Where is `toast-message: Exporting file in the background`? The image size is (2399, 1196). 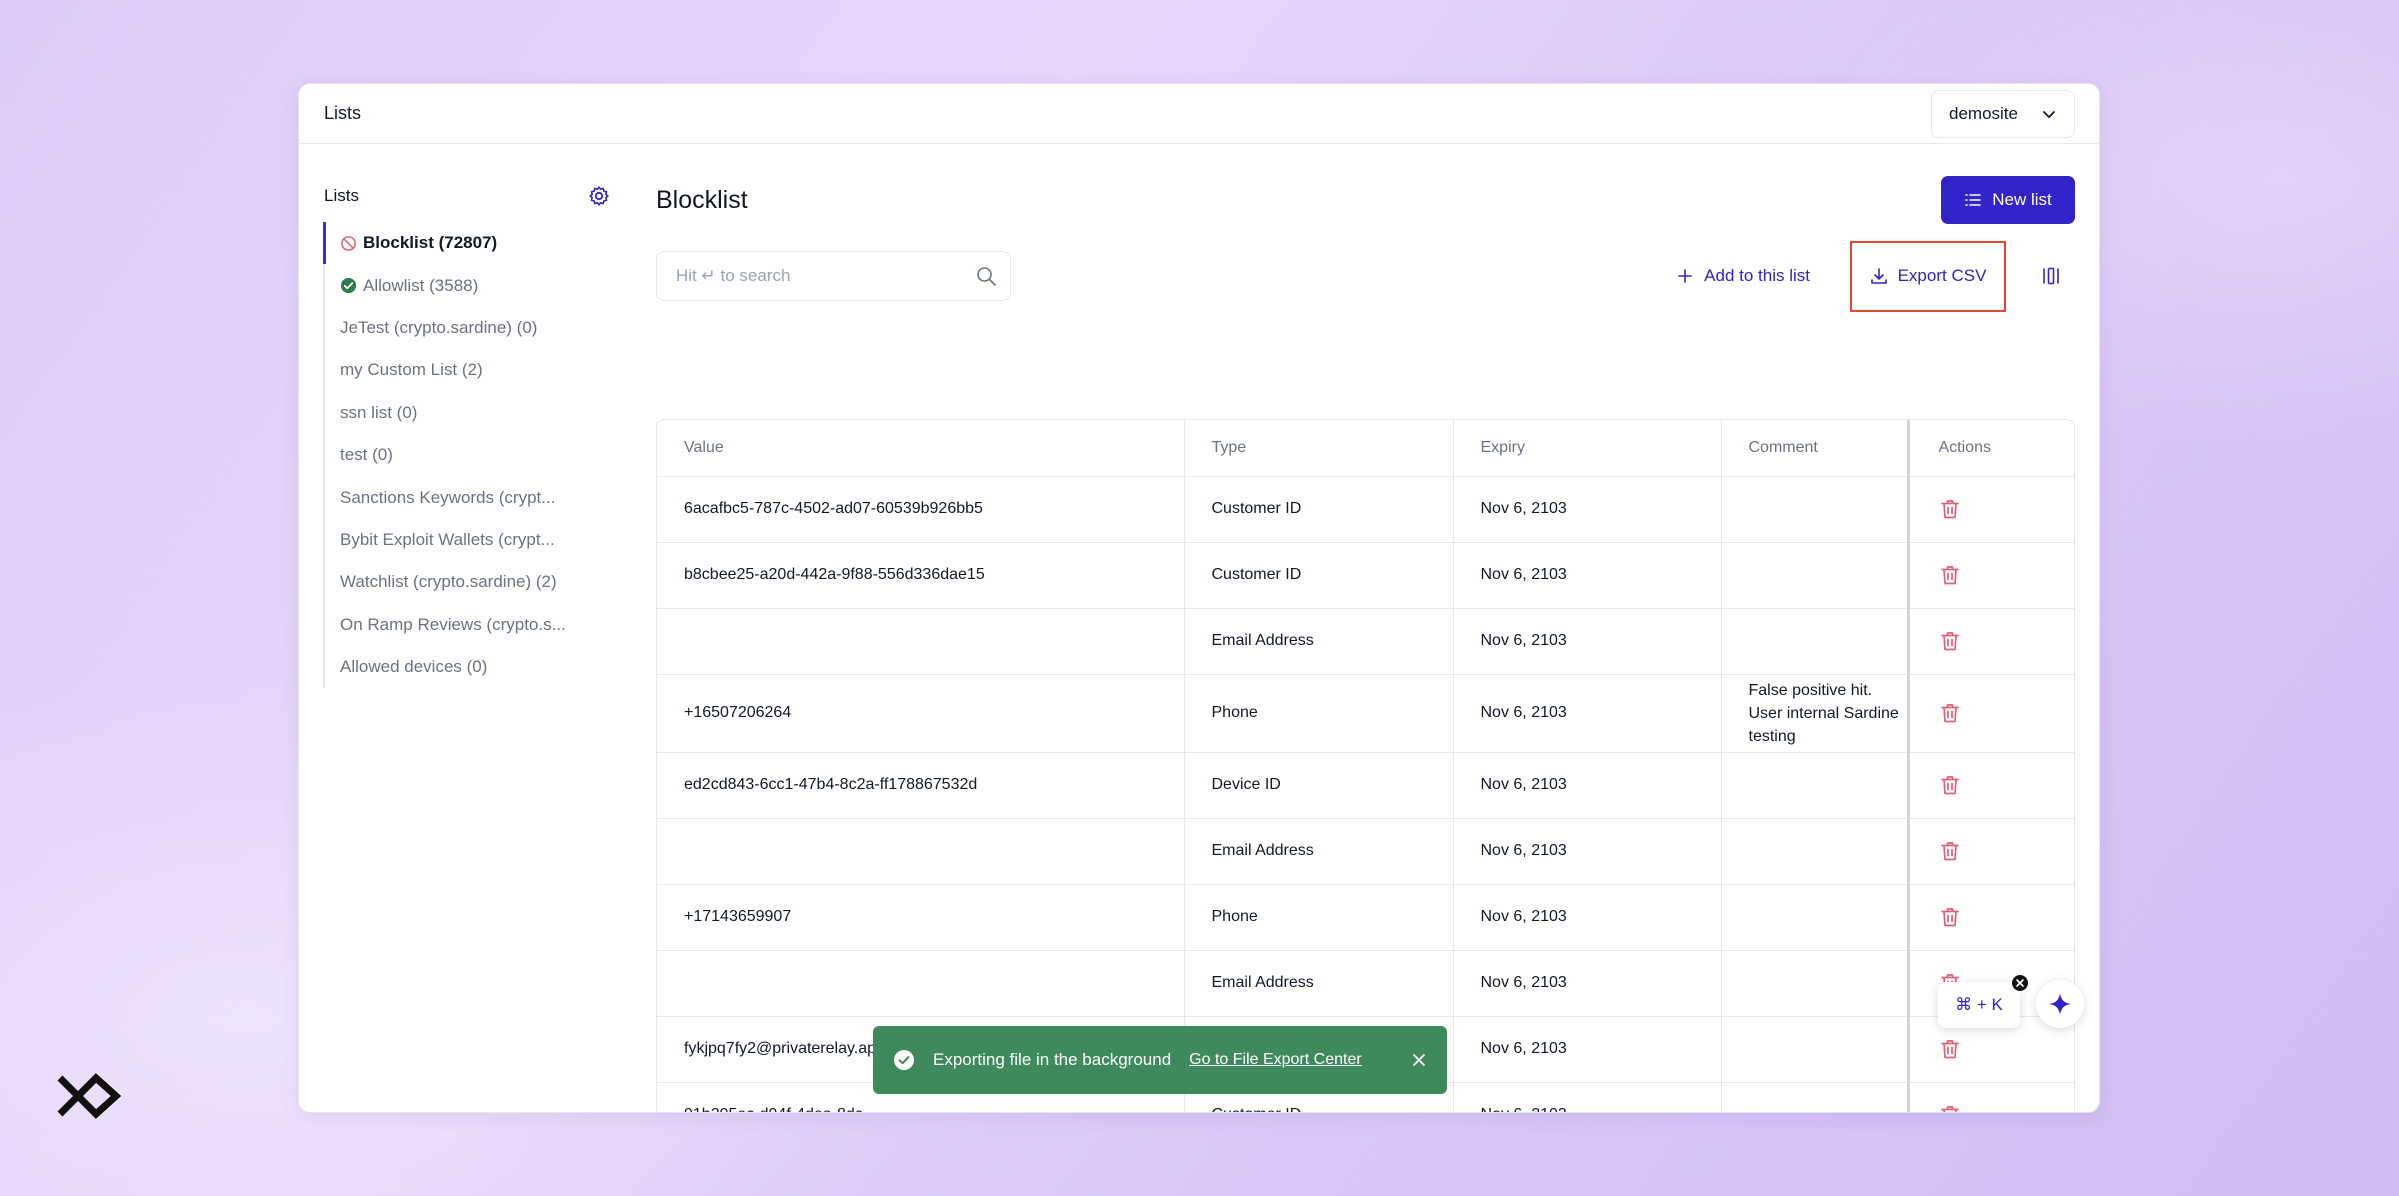 toast-message: Exporting file in the background is located at coordinates (1052, 1059).